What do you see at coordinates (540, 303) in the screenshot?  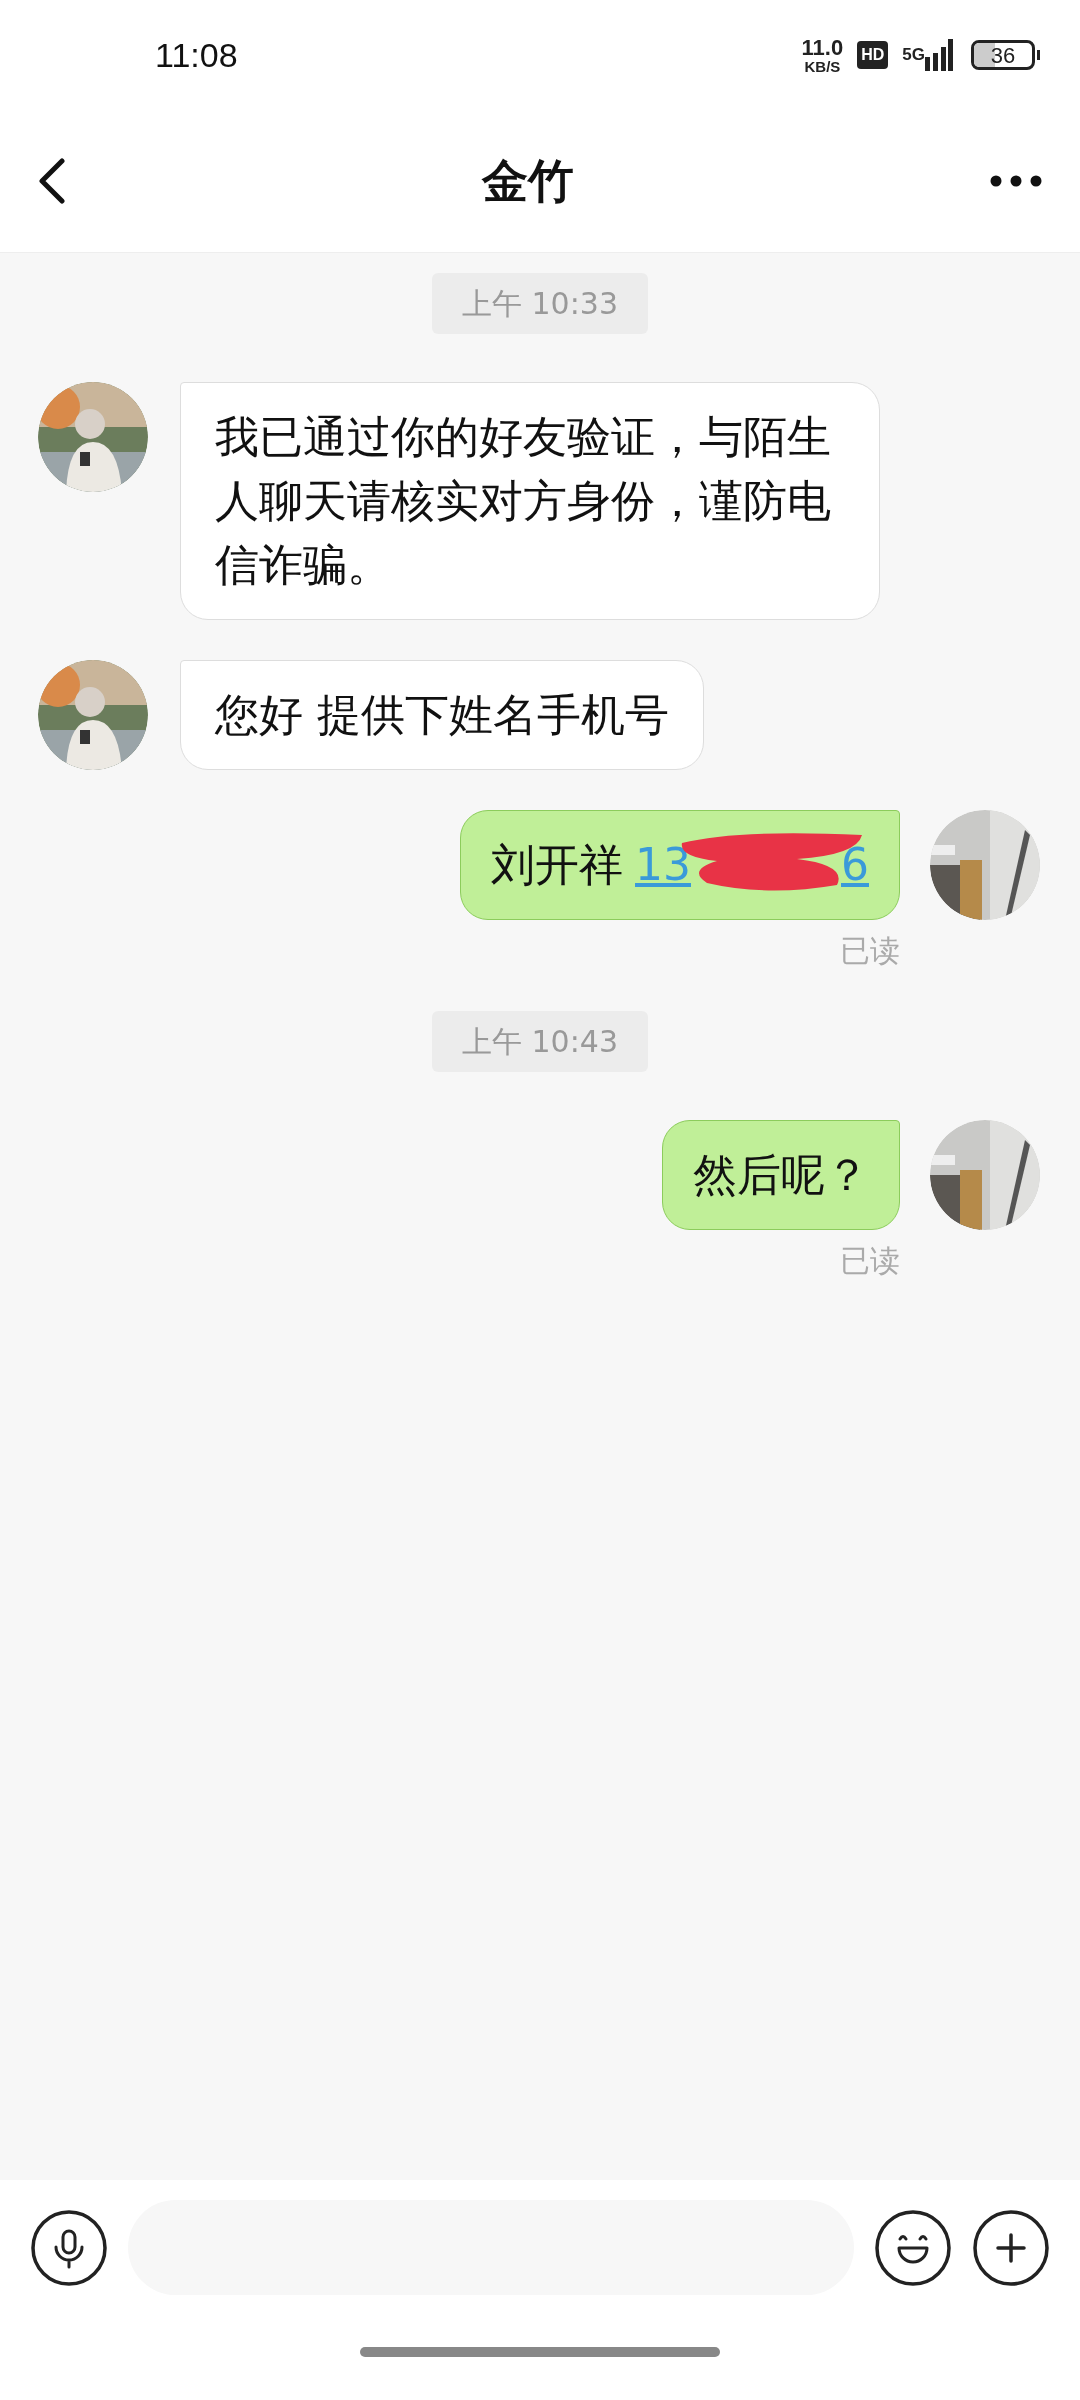 I see `timestamp: 上午 10:33` at bounding box center [540, 303].